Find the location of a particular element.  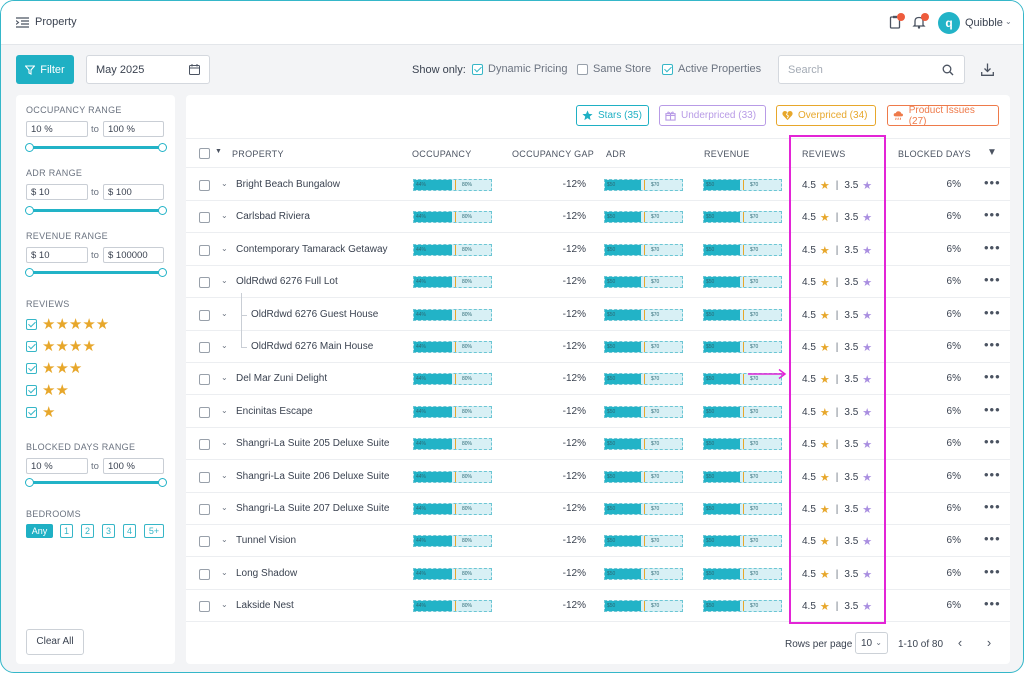

property-name: Bright Beach Bungalow is located at coordinates (288, 184).